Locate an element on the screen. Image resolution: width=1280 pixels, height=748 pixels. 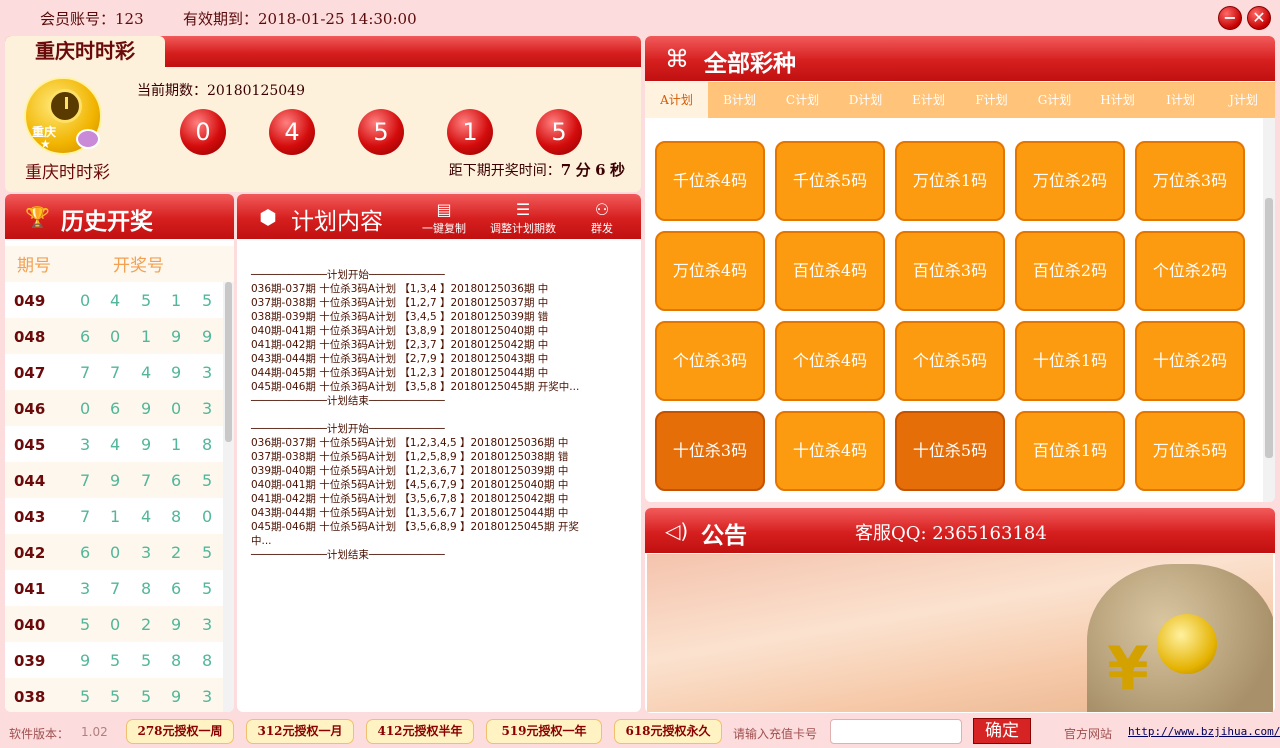
minimize-icon: − is located at coordinates (1230, 18).